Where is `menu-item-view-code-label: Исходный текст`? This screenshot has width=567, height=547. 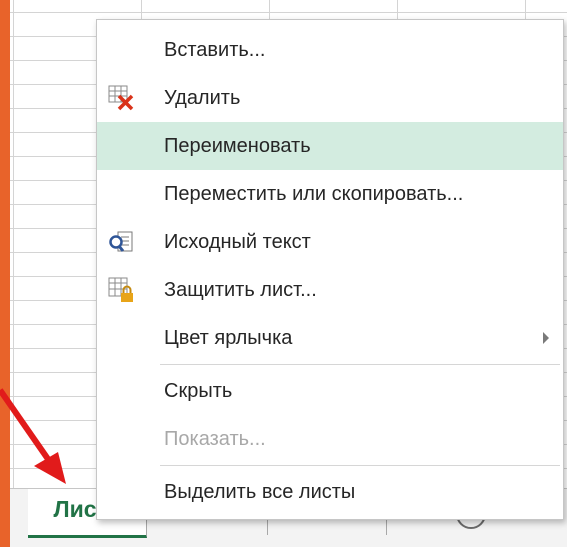
menu-item-view-code-label: Исходный текст is located at coordinates (237, 242).